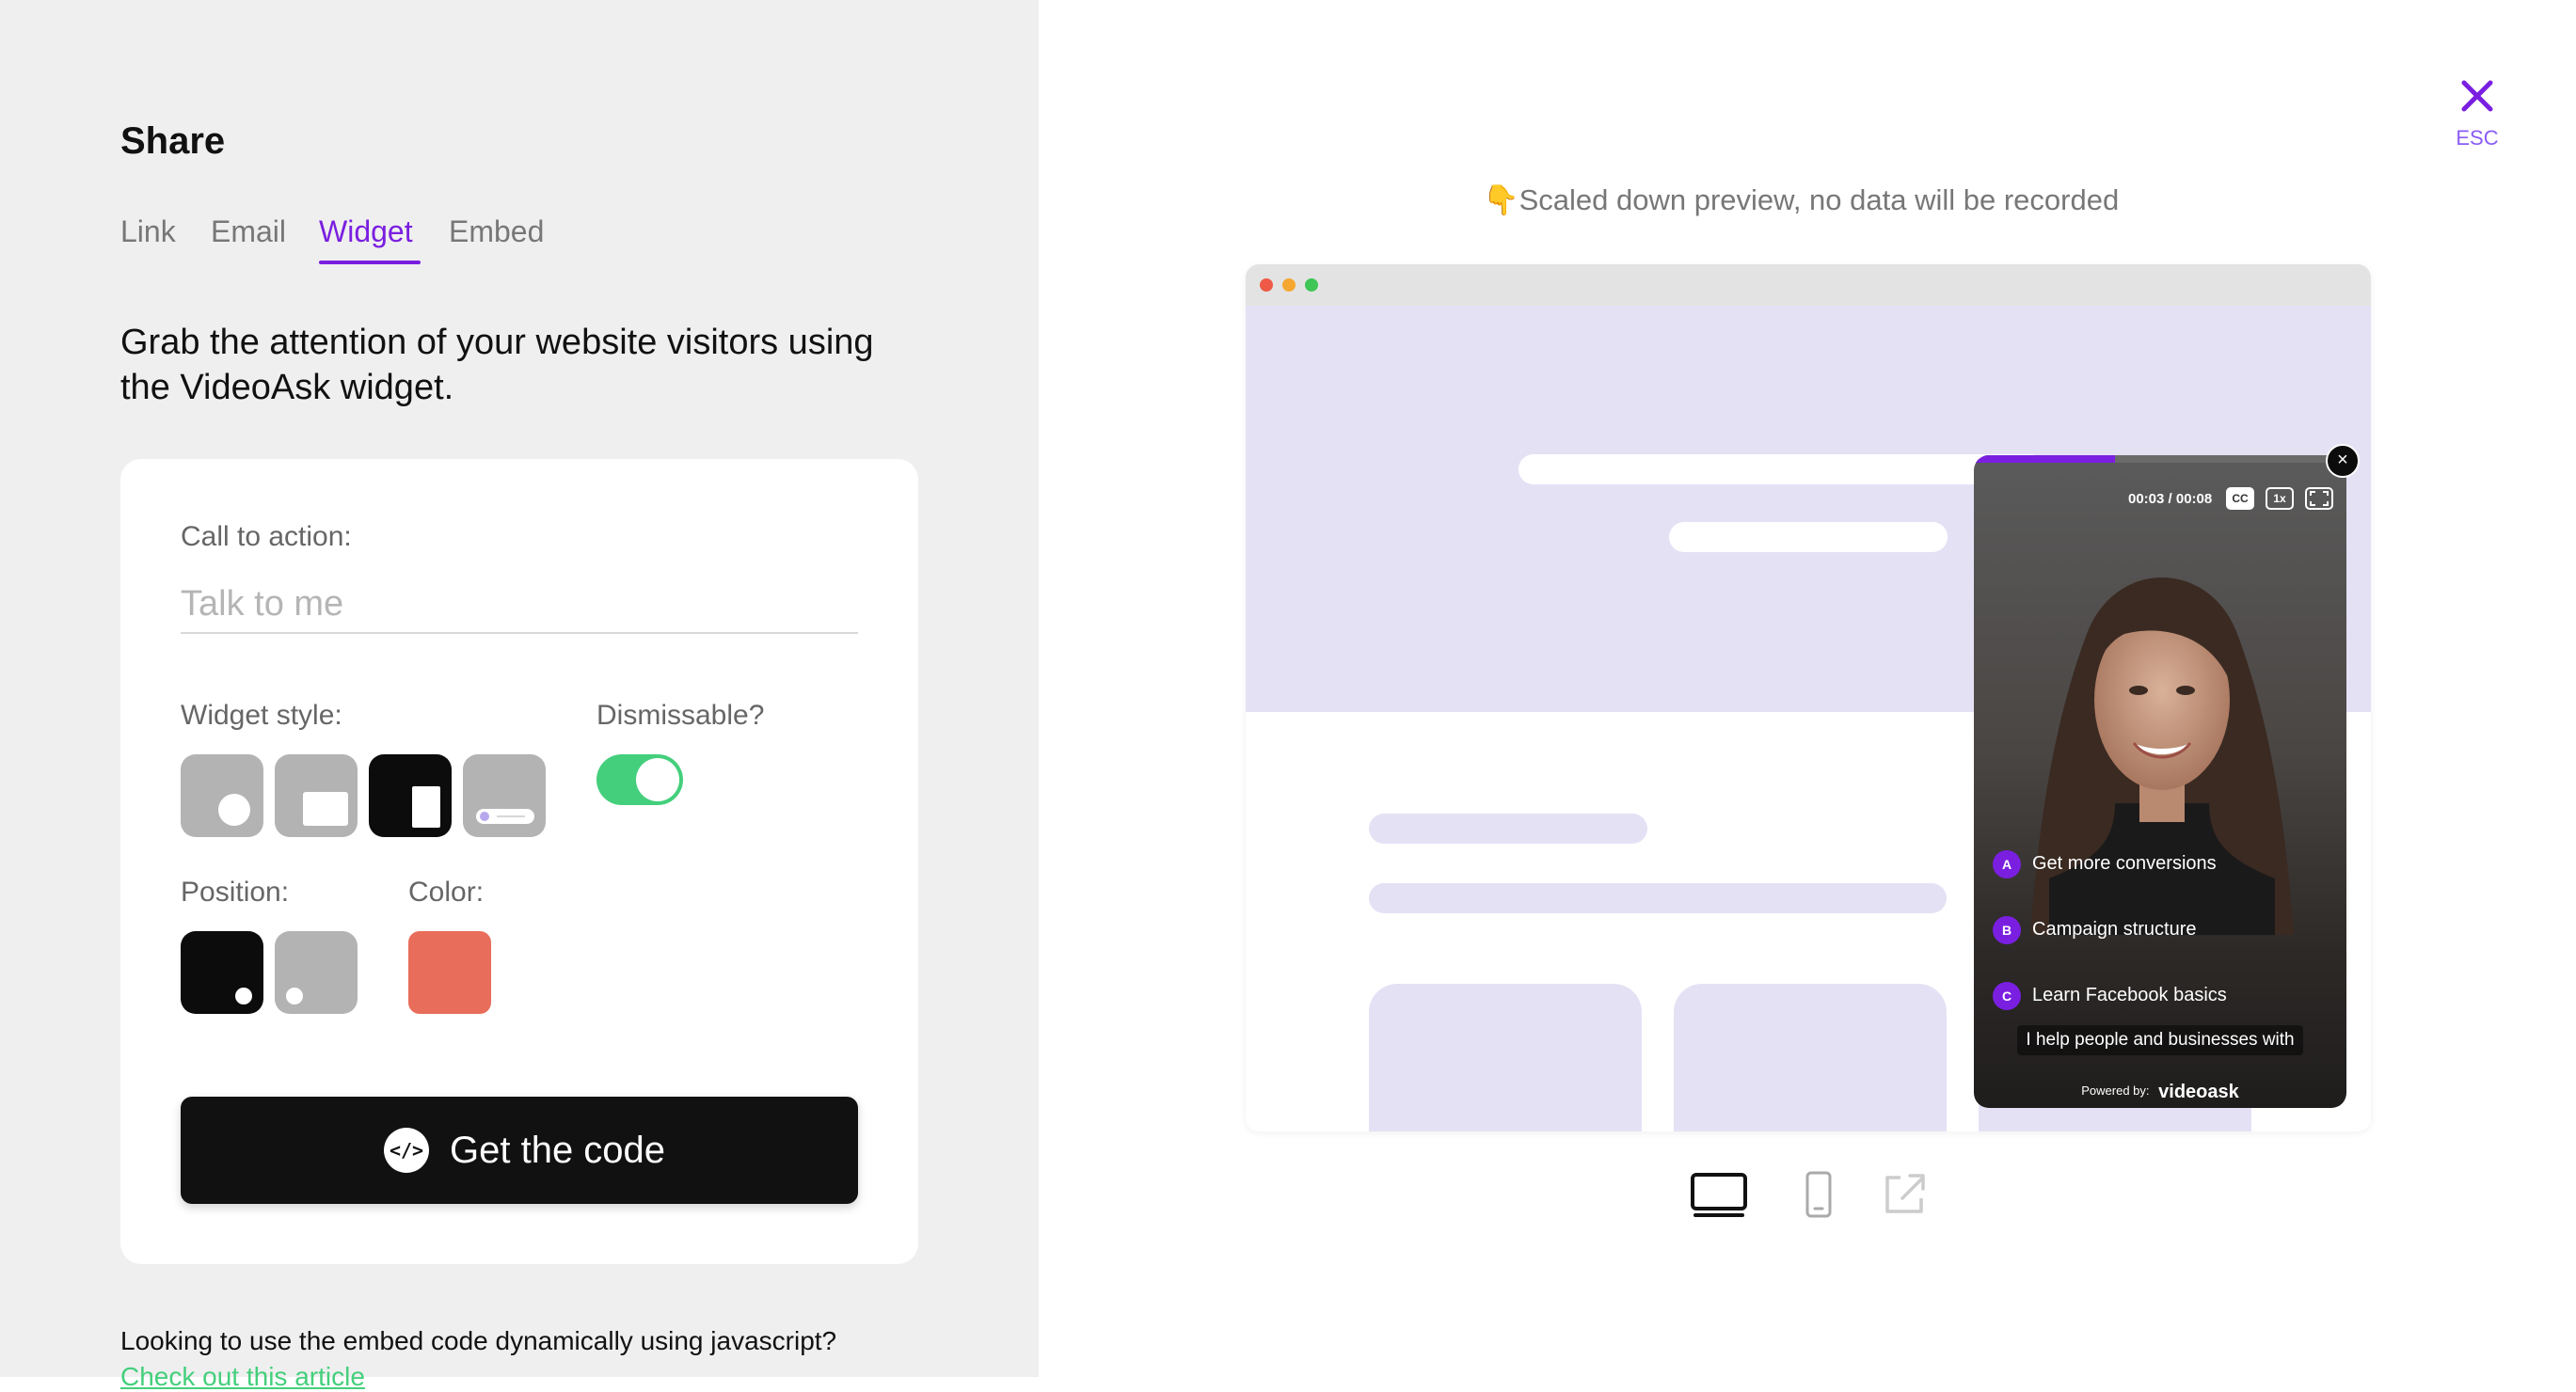 This screenshot has height=1392, width=2576. What do you see at coordinates (2477, 115) in the screenshot?
I see `close-button: ESC` at bounding box center [2477, 115].